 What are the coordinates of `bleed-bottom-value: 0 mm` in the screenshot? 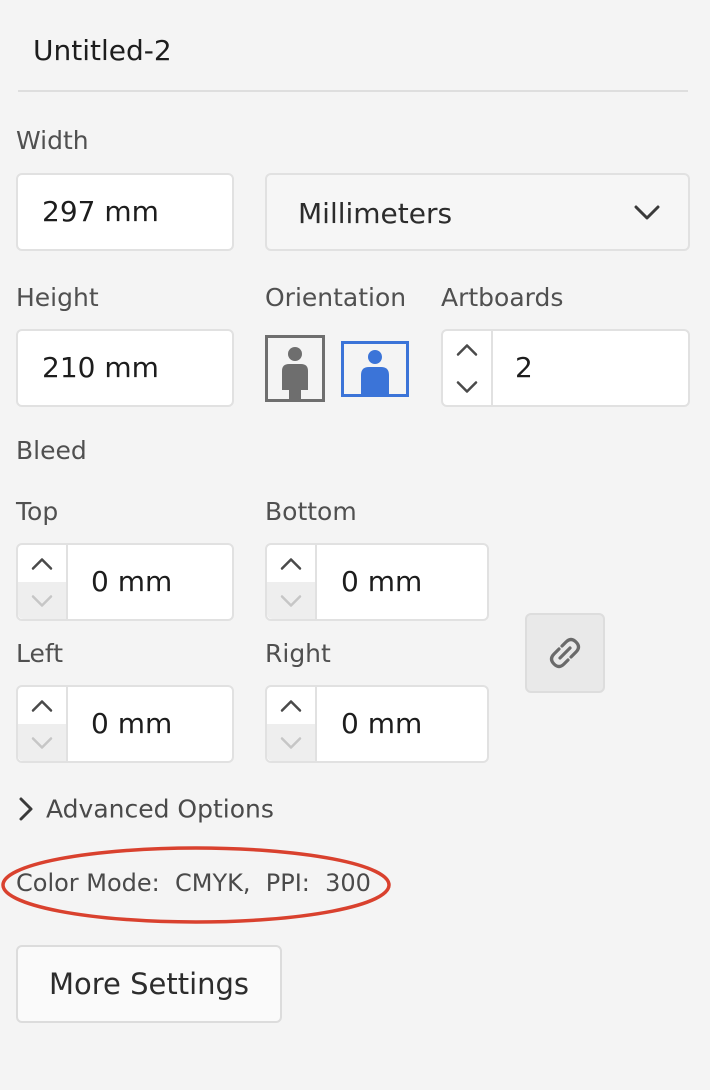 It's located at (382, 581).